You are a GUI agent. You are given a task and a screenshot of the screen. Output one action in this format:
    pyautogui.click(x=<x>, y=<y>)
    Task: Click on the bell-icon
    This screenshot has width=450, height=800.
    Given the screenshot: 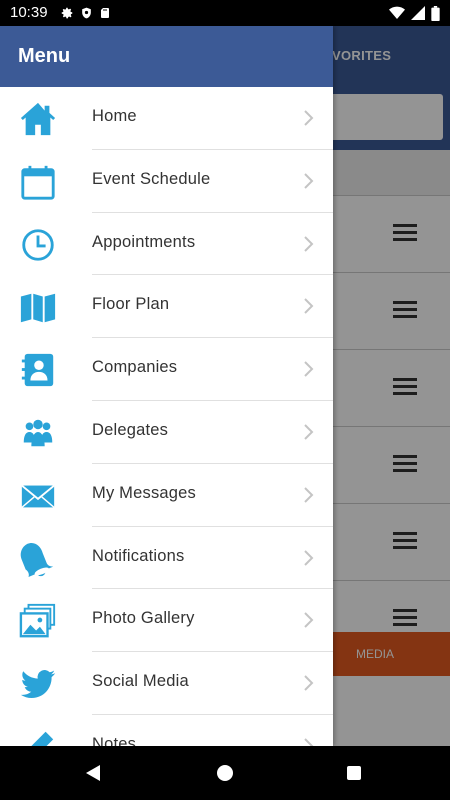 What is the action you would take?
    pyautogui.click(x=38, y=559)
    